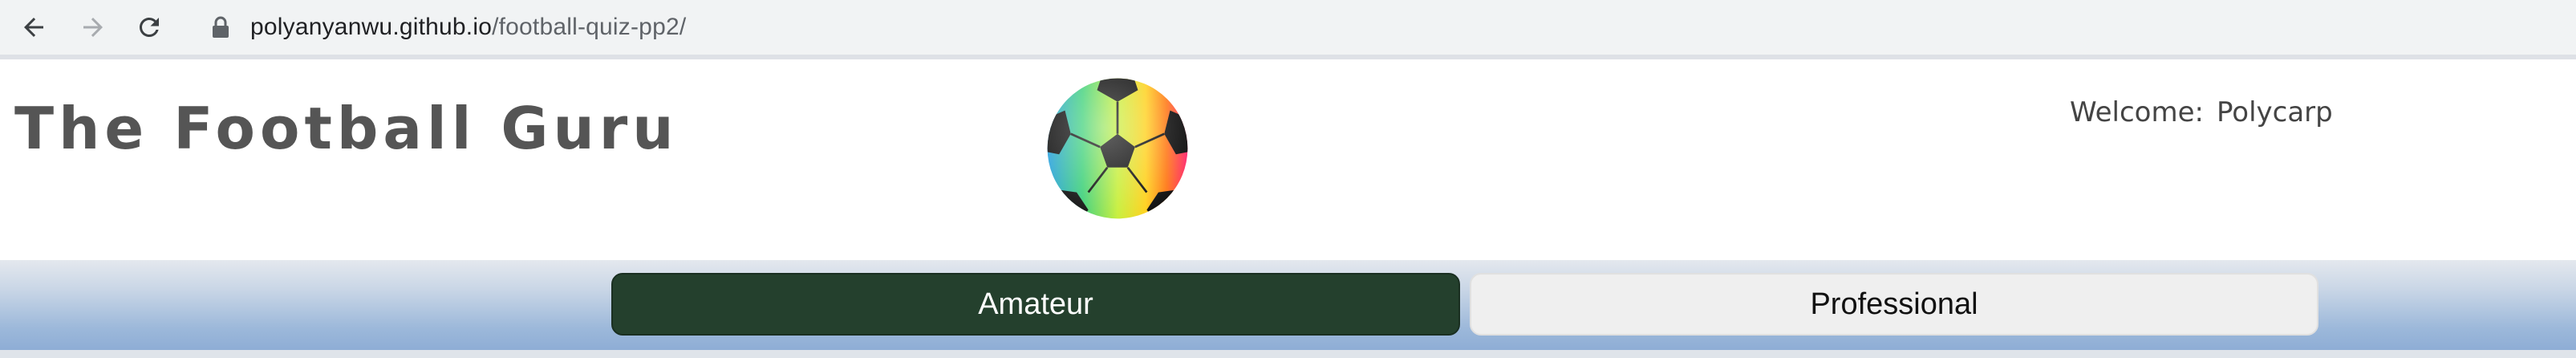  I want to click on username: Polycarp, so click(2274, 112).